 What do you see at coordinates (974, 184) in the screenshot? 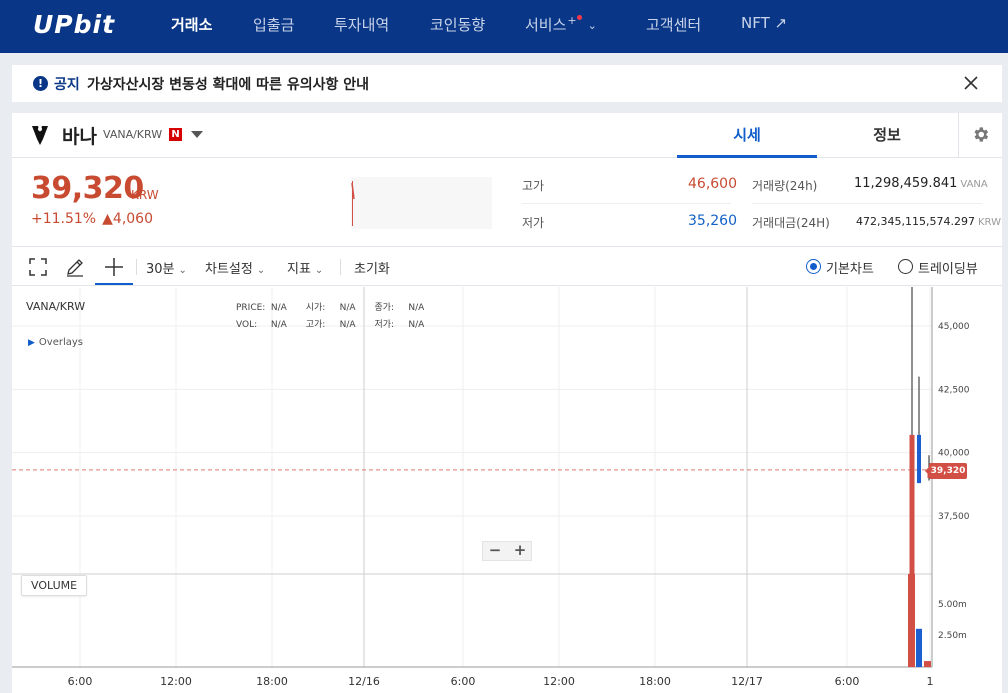
I see `volume-unit: VANA` at bounding box center [974, 184].